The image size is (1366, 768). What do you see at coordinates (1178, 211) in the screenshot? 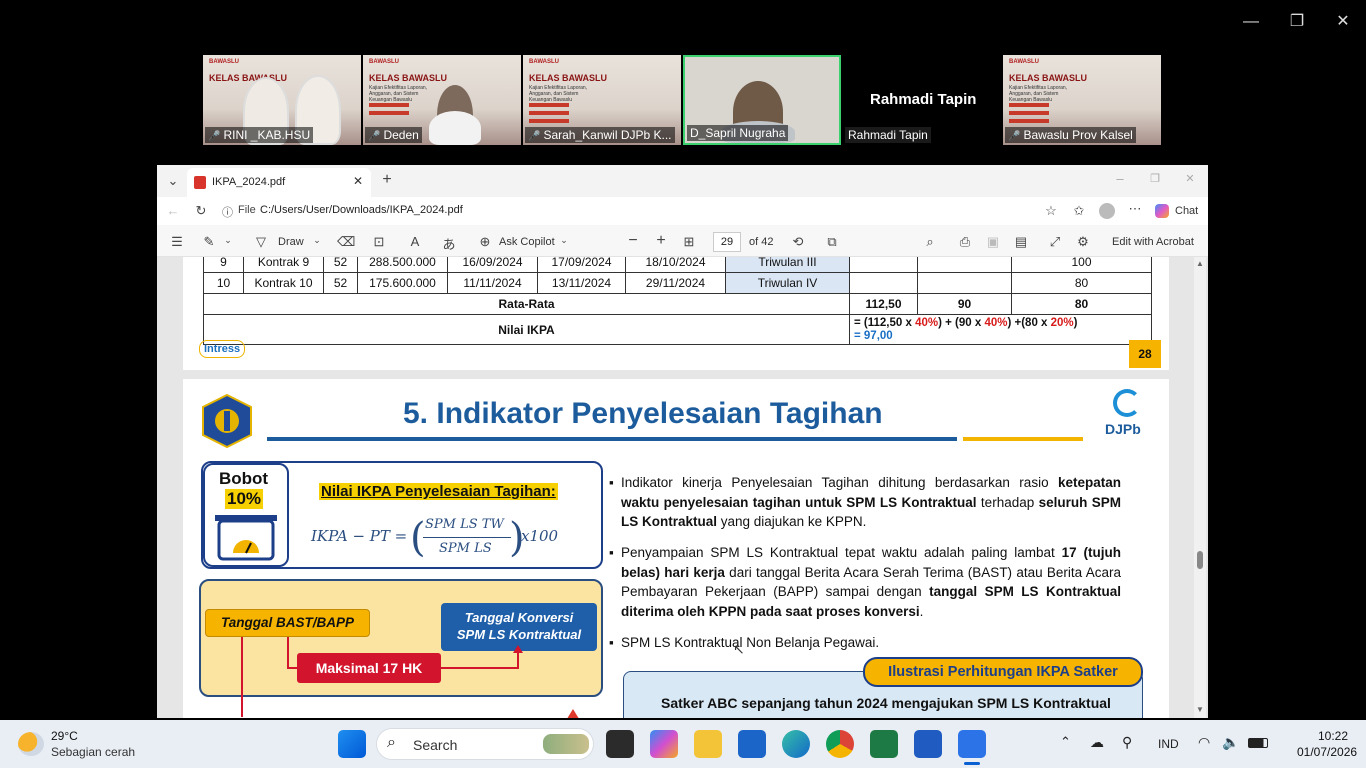
I see `copilot-chat-button: Chat` at bounding box center [1178, 211].